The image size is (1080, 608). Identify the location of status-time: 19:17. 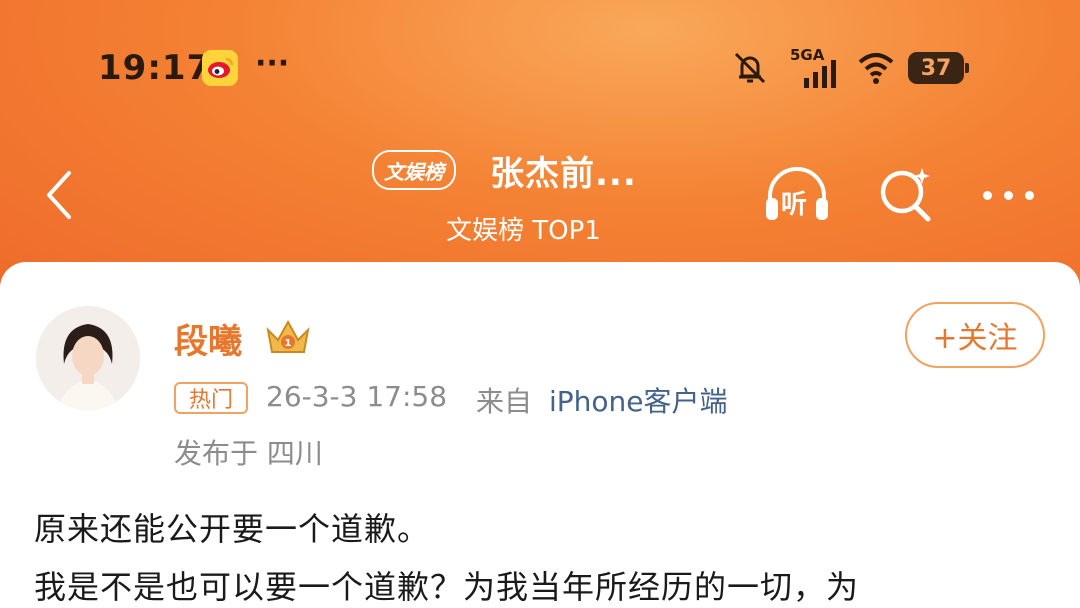
(155, 68).